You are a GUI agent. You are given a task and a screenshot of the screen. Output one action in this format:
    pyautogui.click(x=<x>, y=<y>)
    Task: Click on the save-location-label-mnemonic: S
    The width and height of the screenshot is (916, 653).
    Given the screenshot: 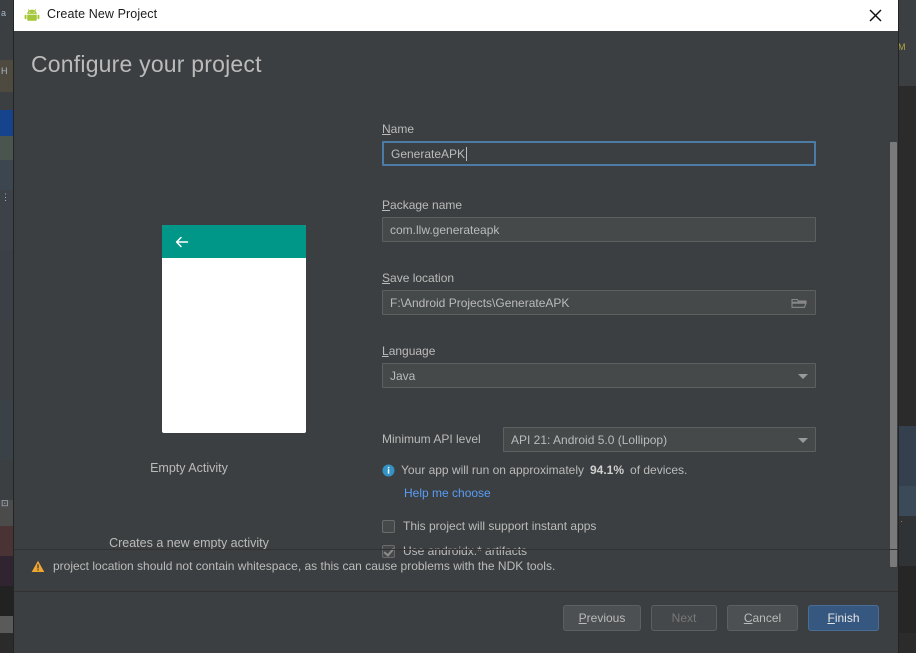 What is the action you would take?
    pyautogui.click(x=386, y=278)
    